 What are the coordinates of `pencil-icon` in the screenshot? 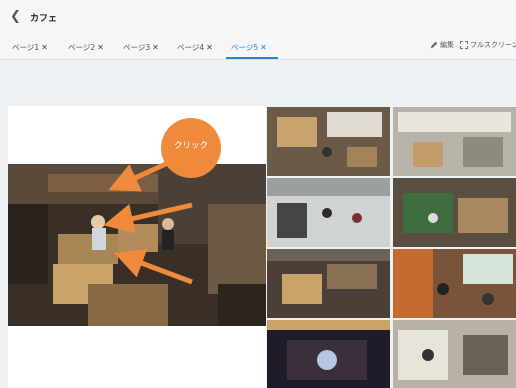 It's located at (434, 45).